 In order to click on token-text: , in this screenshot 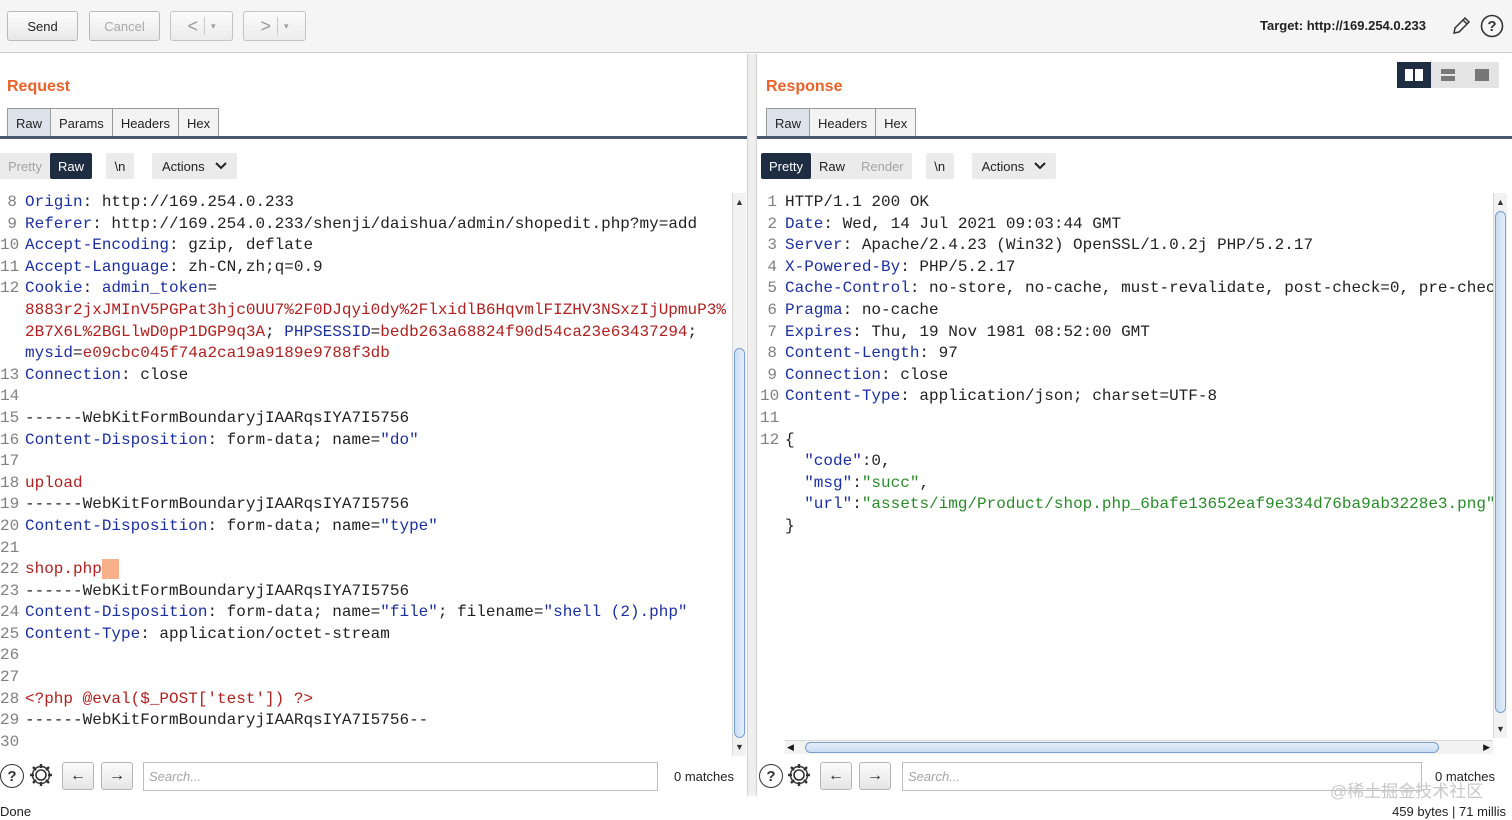, I will do `click(924, 482)`.